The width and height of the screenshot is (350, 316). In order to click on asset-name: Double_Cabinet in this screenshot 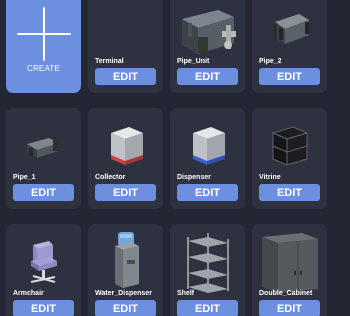, I will do `click(286, 293)`.